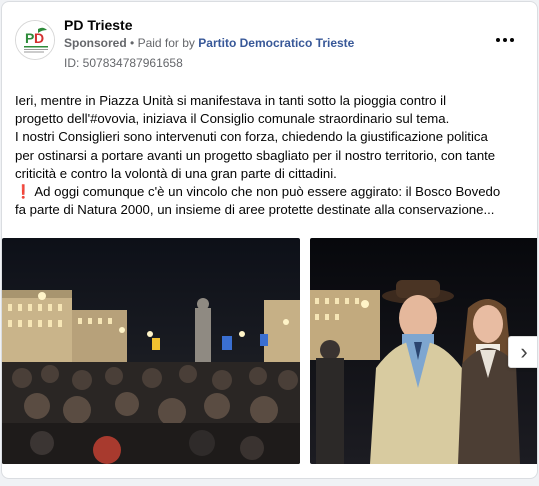 Image resolution: width=539 pixels, height=486 pixels. Describe the element at coordinates (123, 63) in the screenshot. I see `ad-id: ID: 507834787961658` at that location.